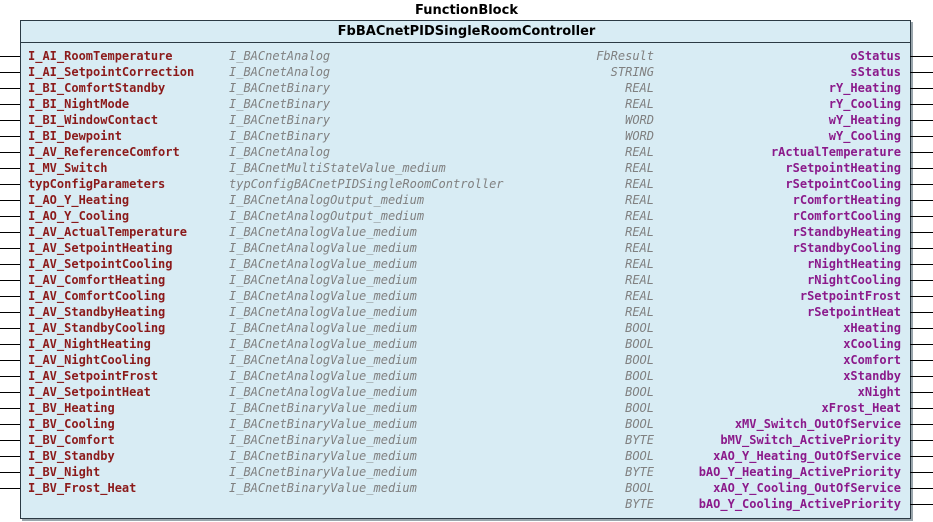 The image size is (933, 522). I want to click on output-pin-name: rSetpointCooling, so click(843, 184).